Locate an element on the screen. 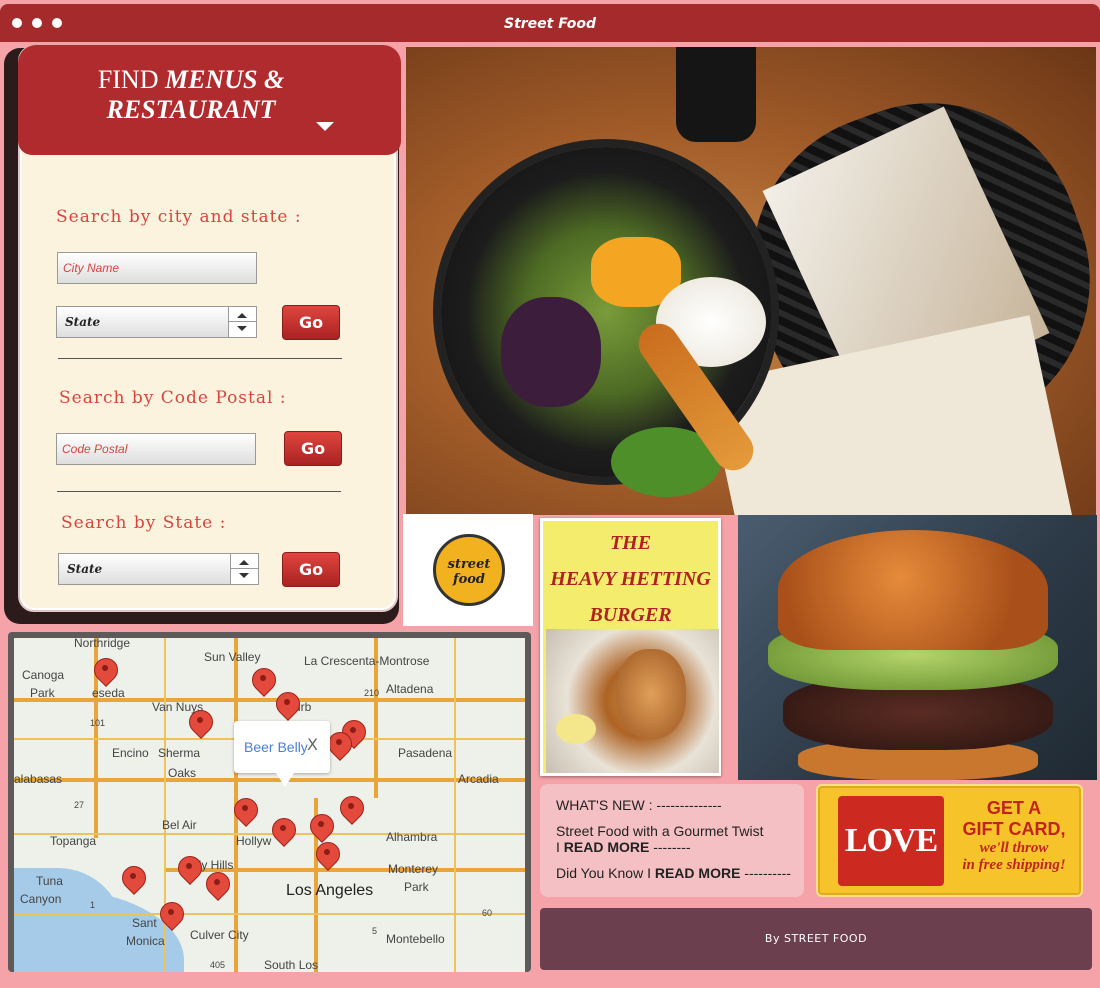 Image resolution: width=1100 pixels, height=988 pixels. postal-code-input: Code Postal is located at coordinates (156, 449).